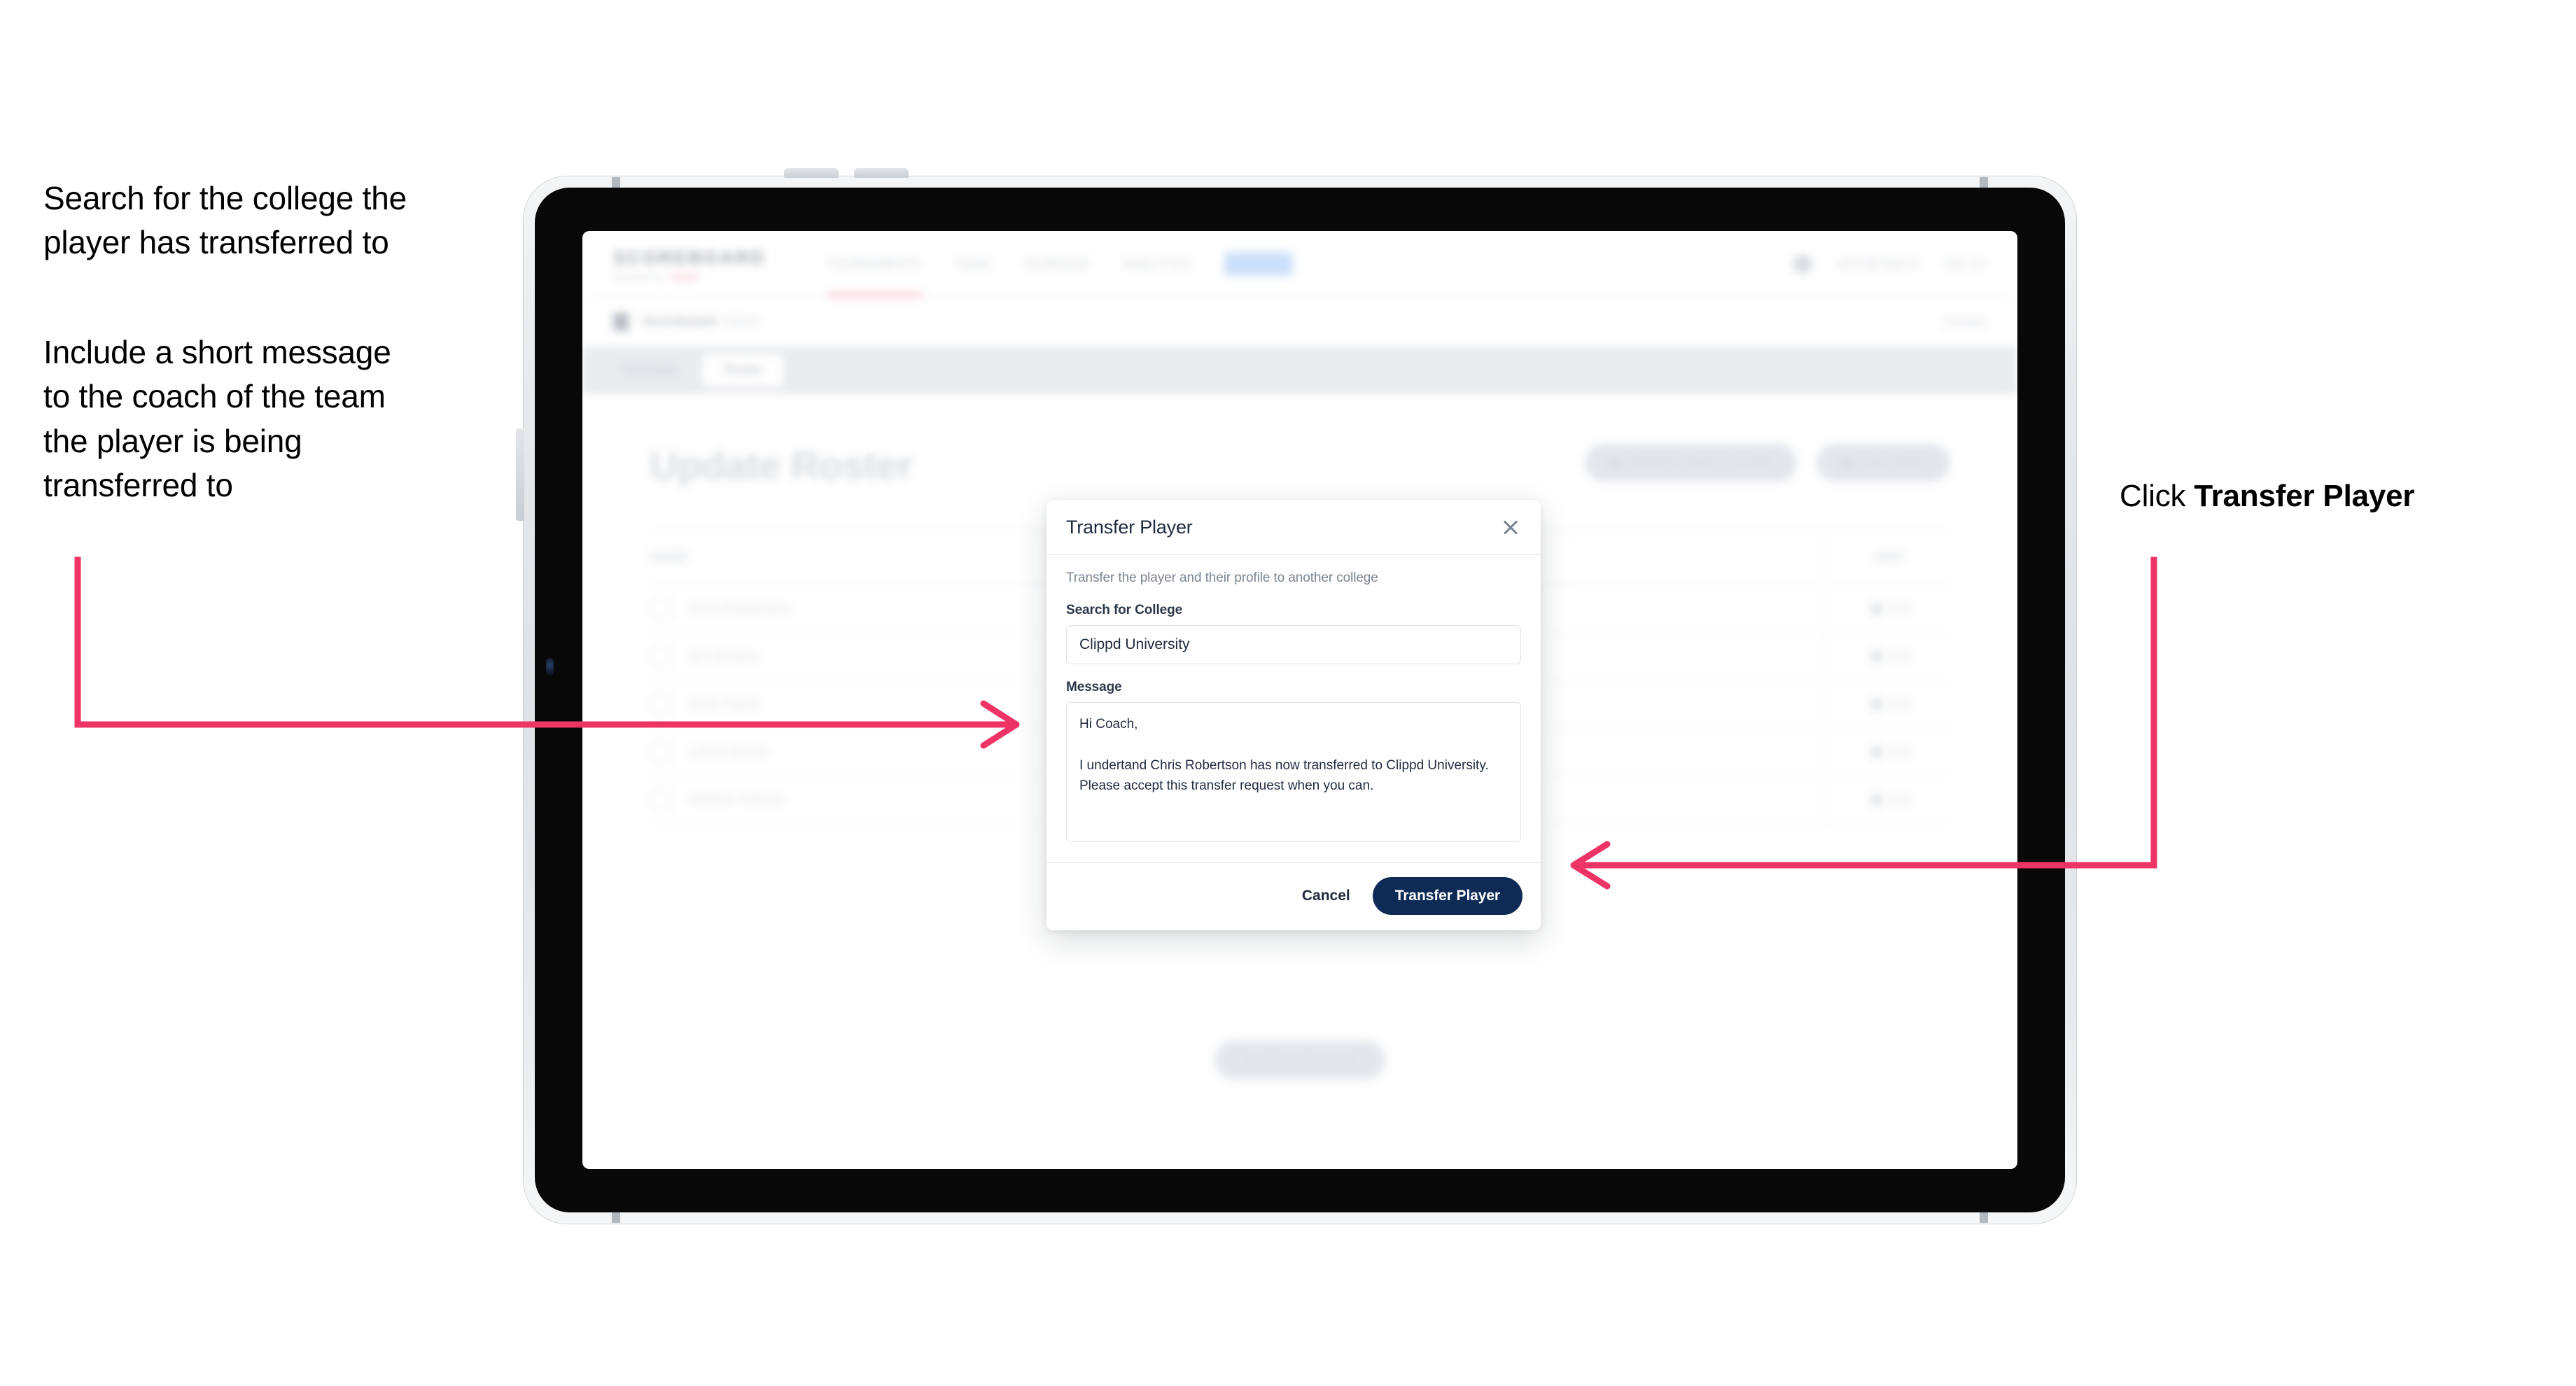 The width and height of the screenshot is (2576, 1386). I want to click on scoreboard-icon, so click(621, 322).